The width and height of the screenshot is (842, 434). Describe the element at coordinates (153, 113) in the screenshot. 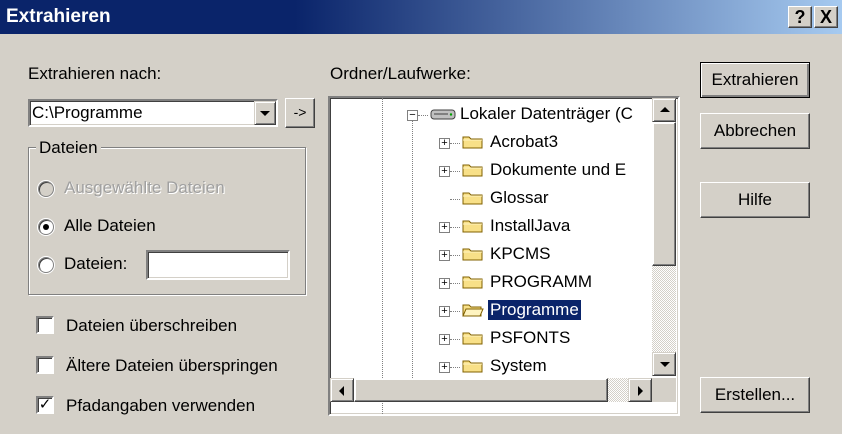

I see `extract-to-combobox: C:\Programme` at that location.